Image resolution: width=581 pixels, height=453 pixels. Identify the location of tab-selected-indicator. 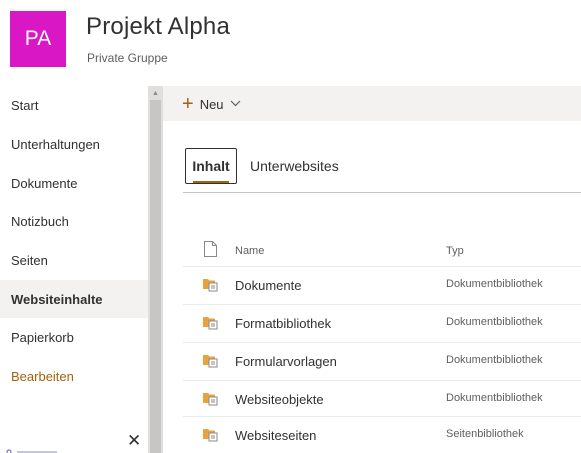
(211, 182).